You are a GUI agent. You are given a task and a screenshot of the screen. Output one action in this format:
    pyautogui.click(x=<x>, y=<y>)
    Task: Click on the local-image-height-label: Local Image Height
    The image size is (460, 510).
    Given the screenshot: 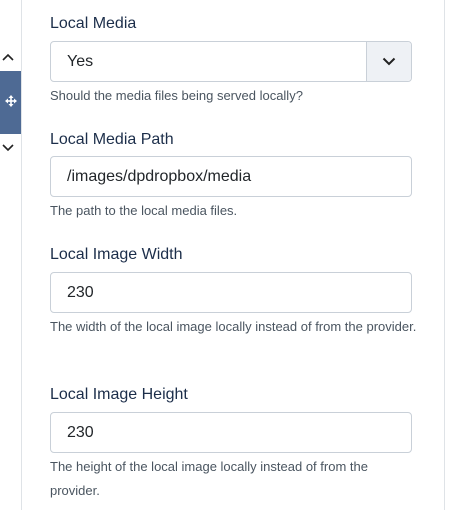 What is the action you would take?
    pyautogui.click(x=119, y=394)
    